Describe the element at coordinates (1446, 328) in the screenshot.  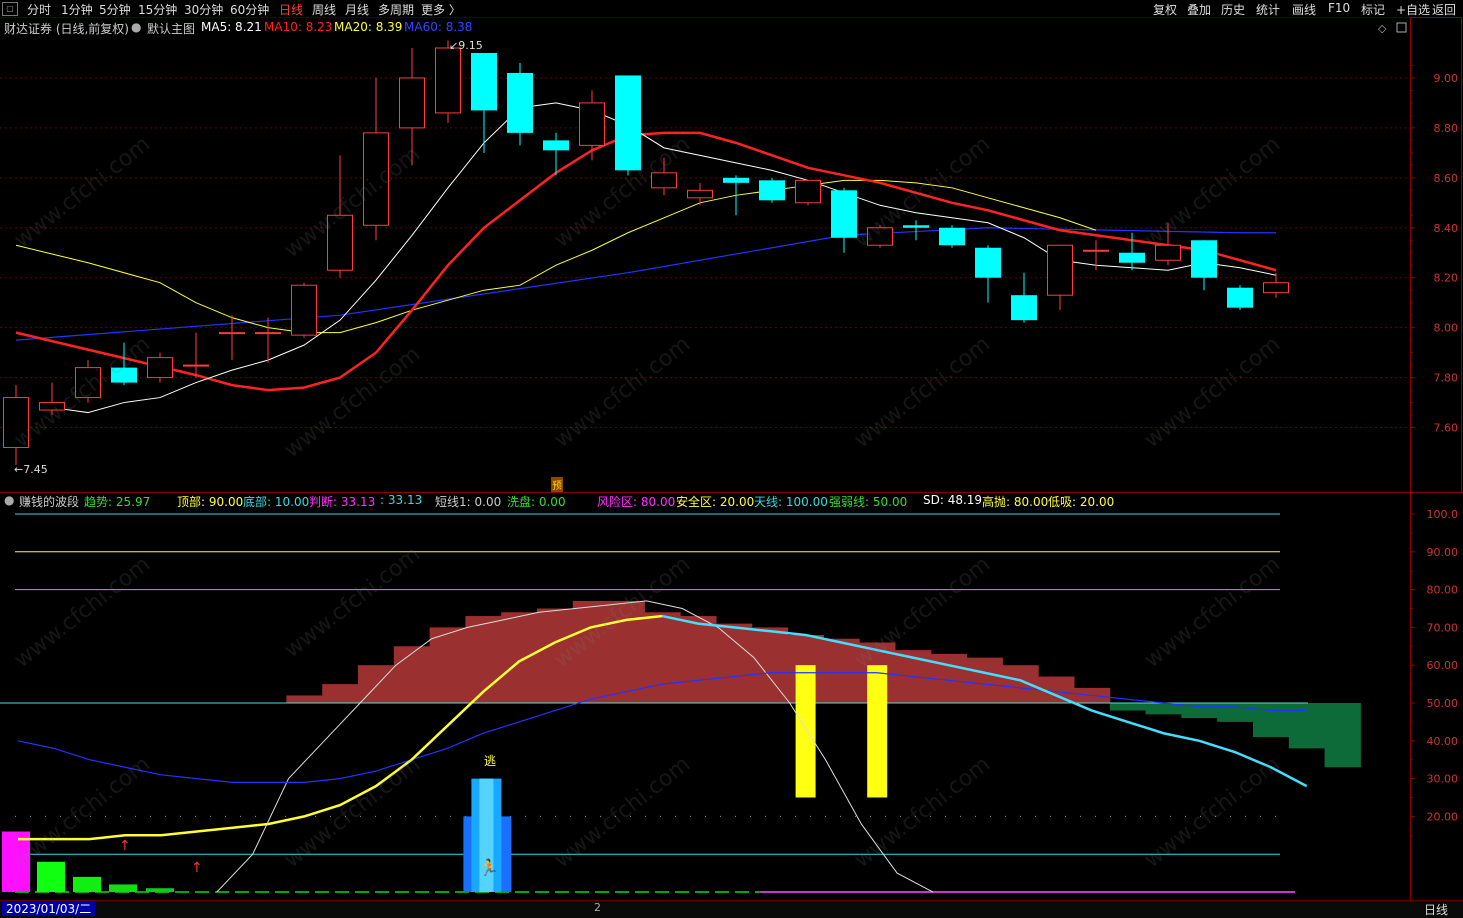
I see `price-tick-label: 8.00` at that location.